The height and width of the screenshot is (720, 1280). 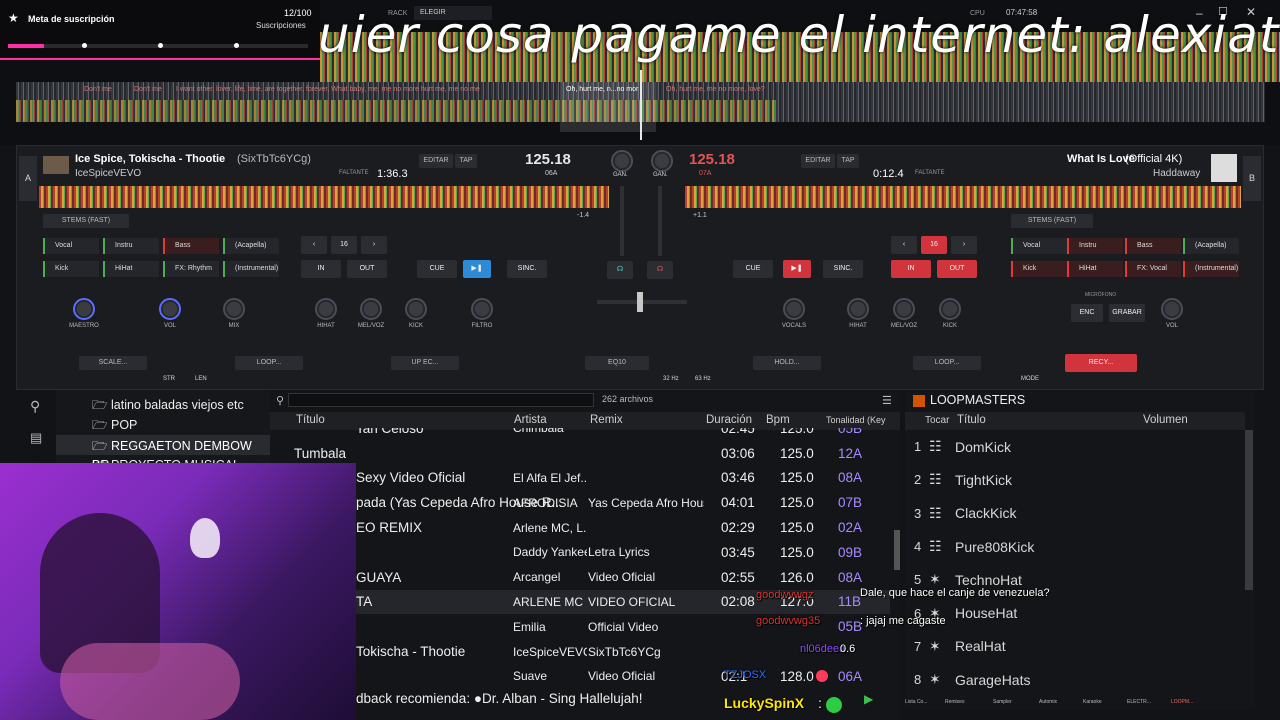 I want to click on deck-b-cue: CUE, so click(x=753, y=269).